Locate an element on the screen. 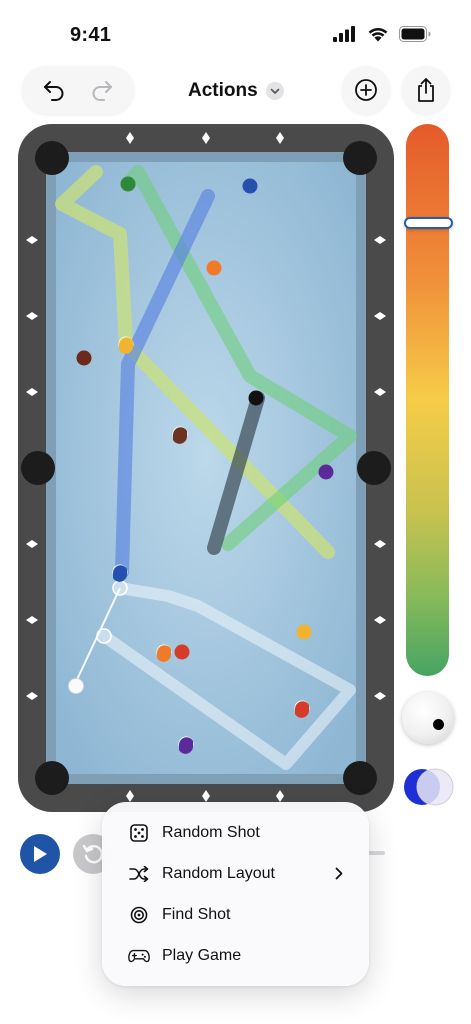 This screenshot has width=471, height=1024. undo-icon is located at coordinates (54, 91).